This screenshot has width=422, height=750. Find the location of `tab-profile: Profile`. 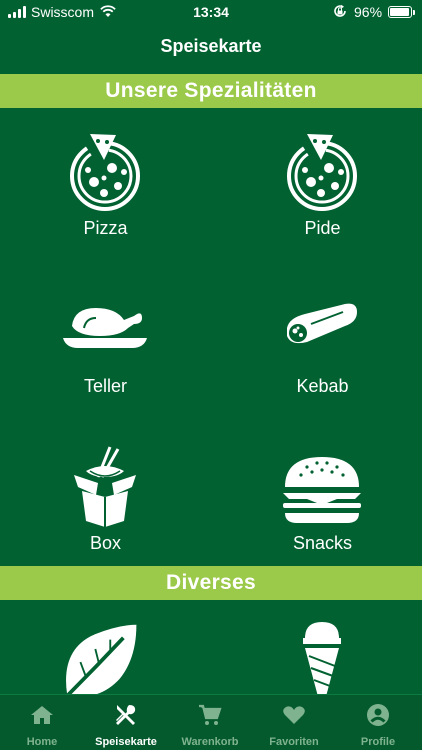

tab-profile: Profile is located at coordinates (378, 722).